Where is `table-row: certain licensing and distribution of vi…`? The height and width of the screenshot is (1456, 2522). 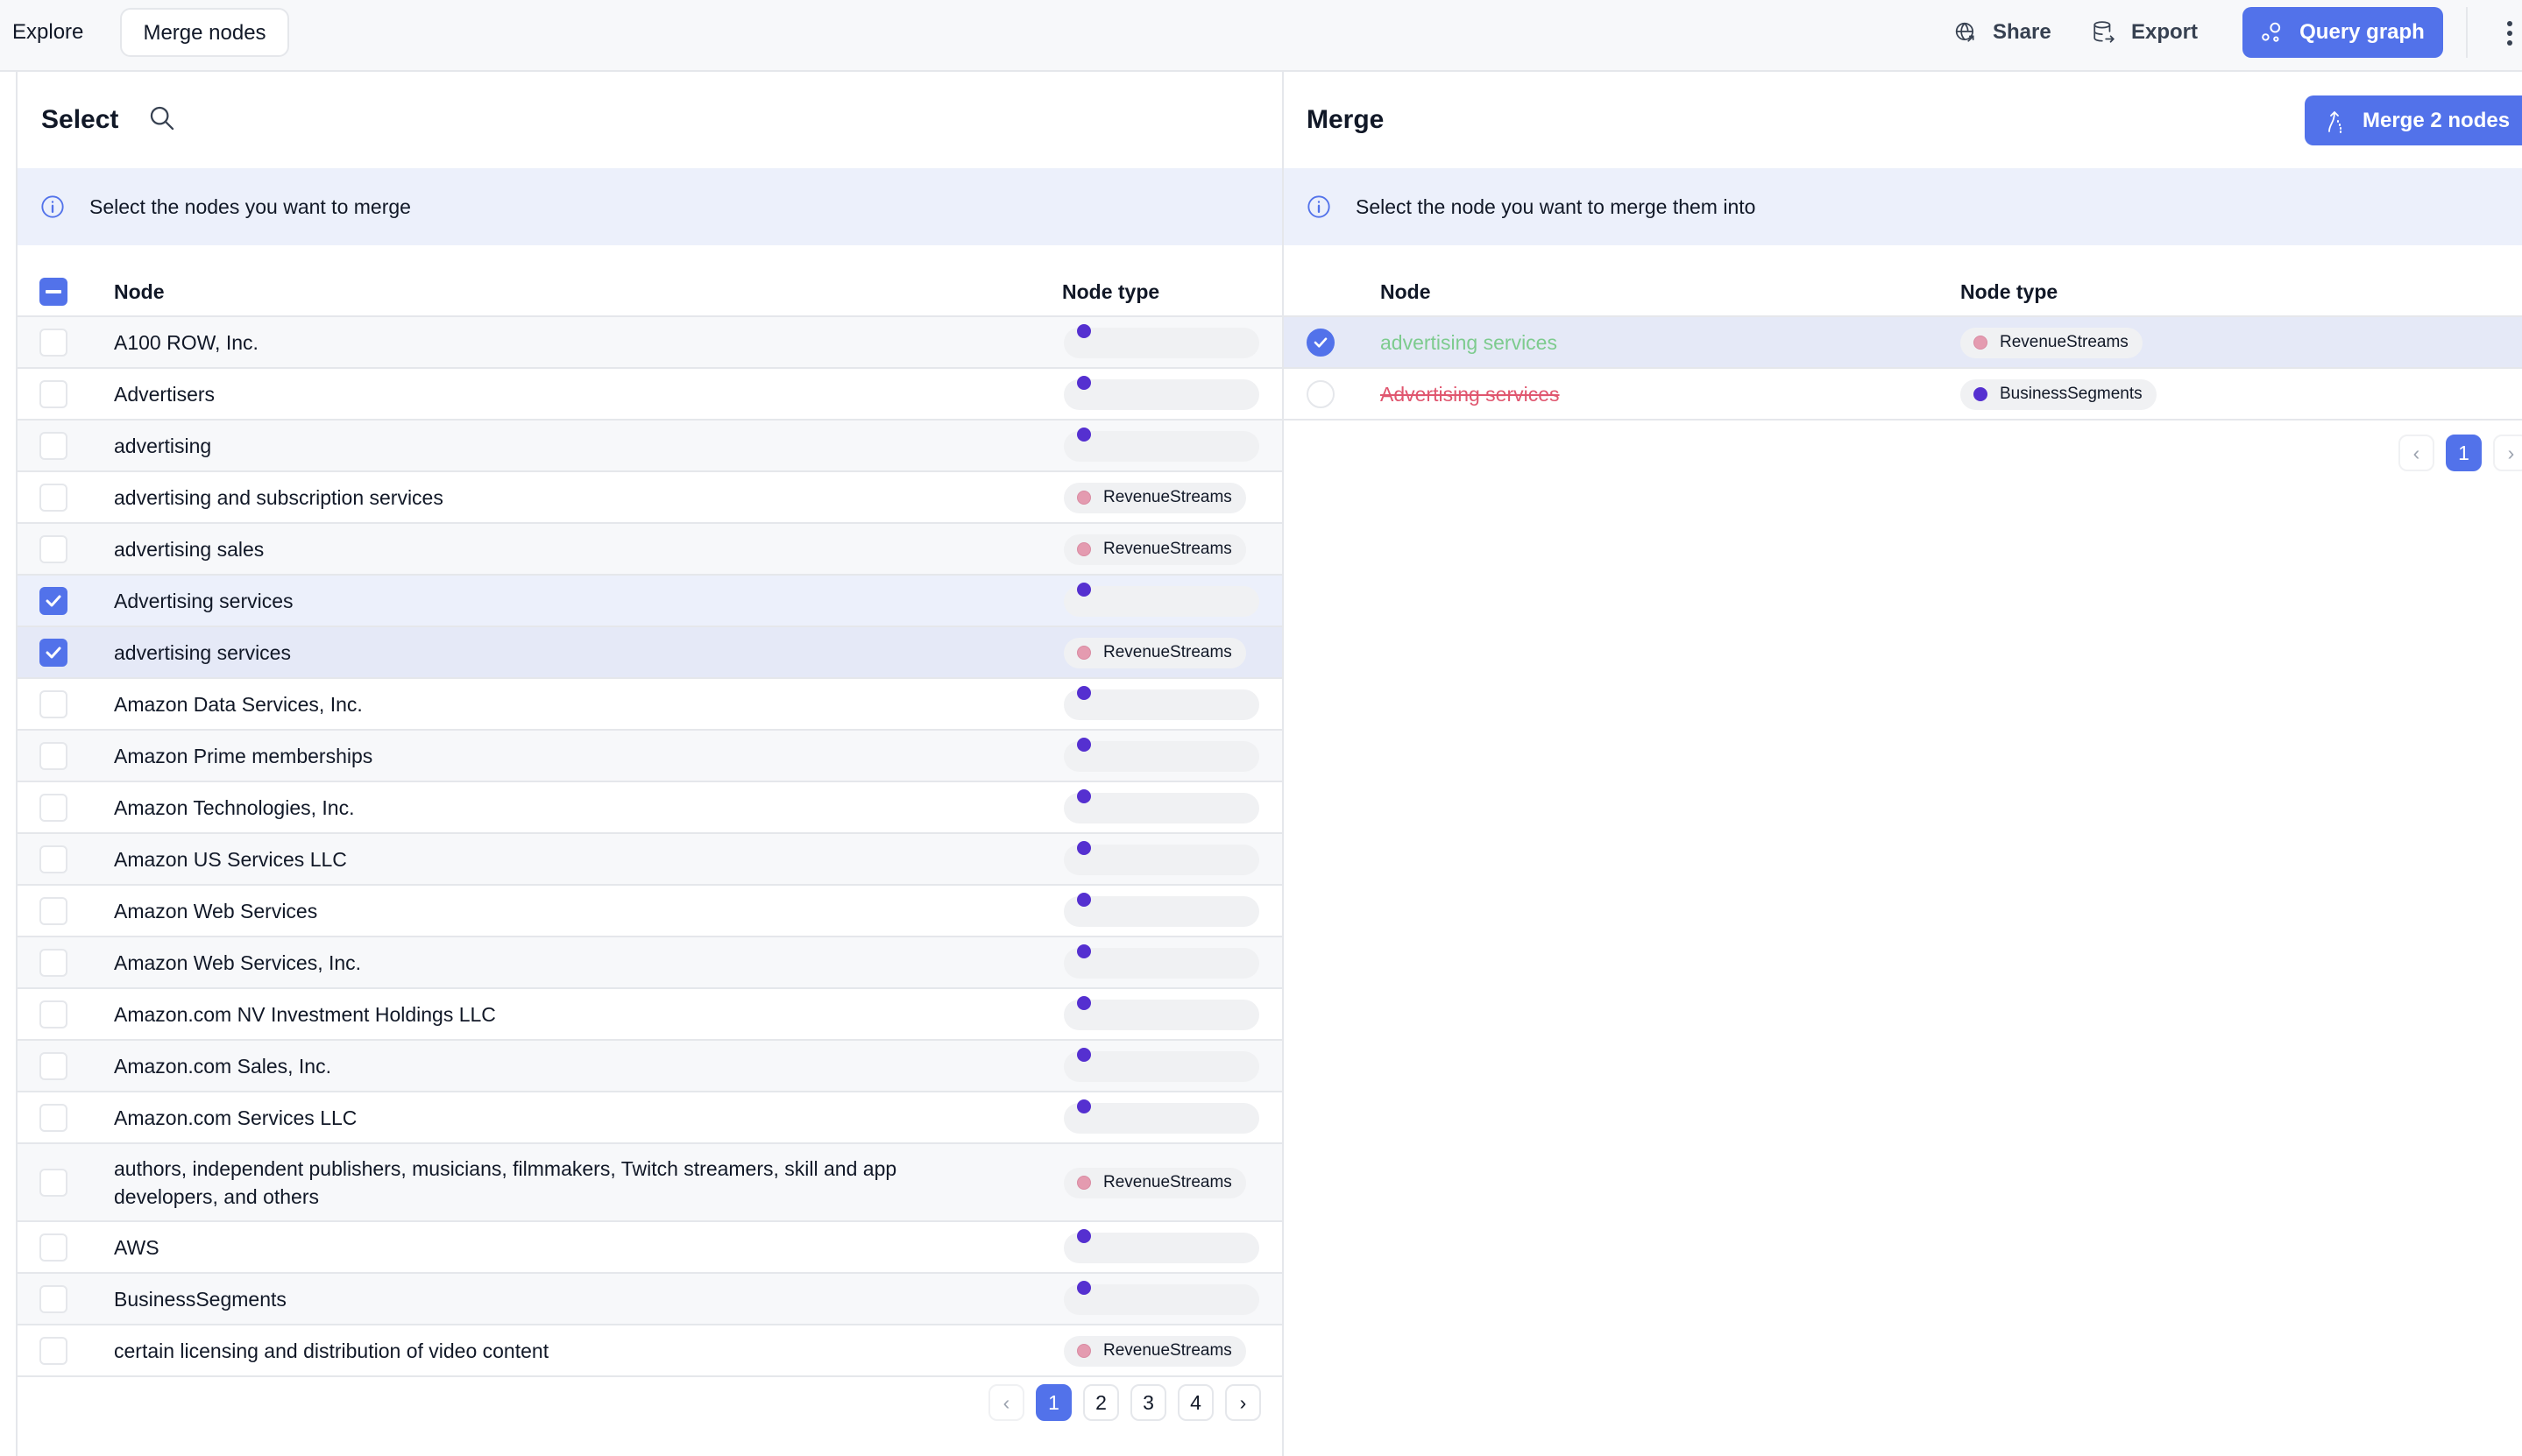 table-row: certain licensing and distribution of vi… is located at coordinates (650, 1351).